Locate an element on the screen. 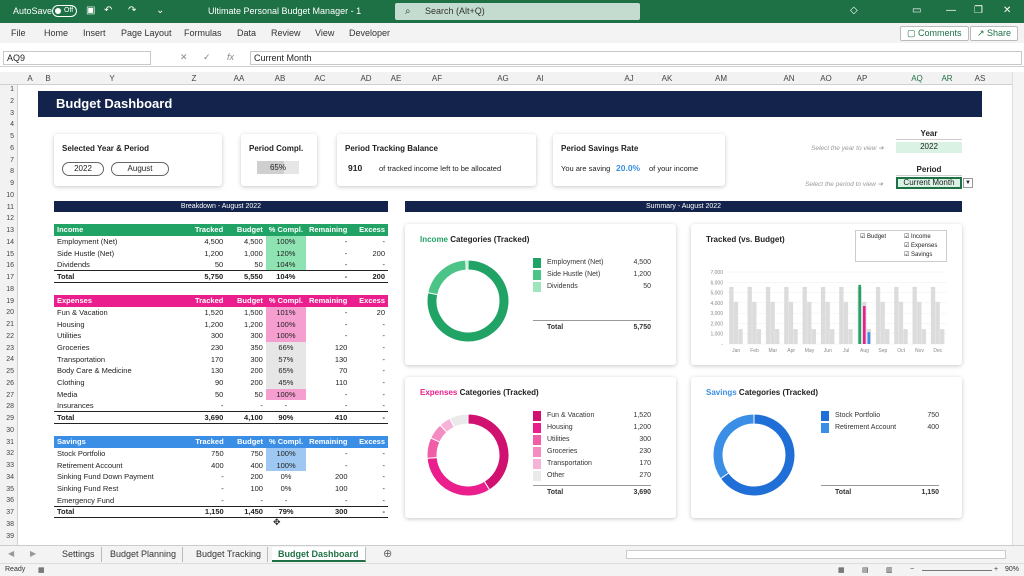  table-cell: 100 is located at coordinates (246, 489).